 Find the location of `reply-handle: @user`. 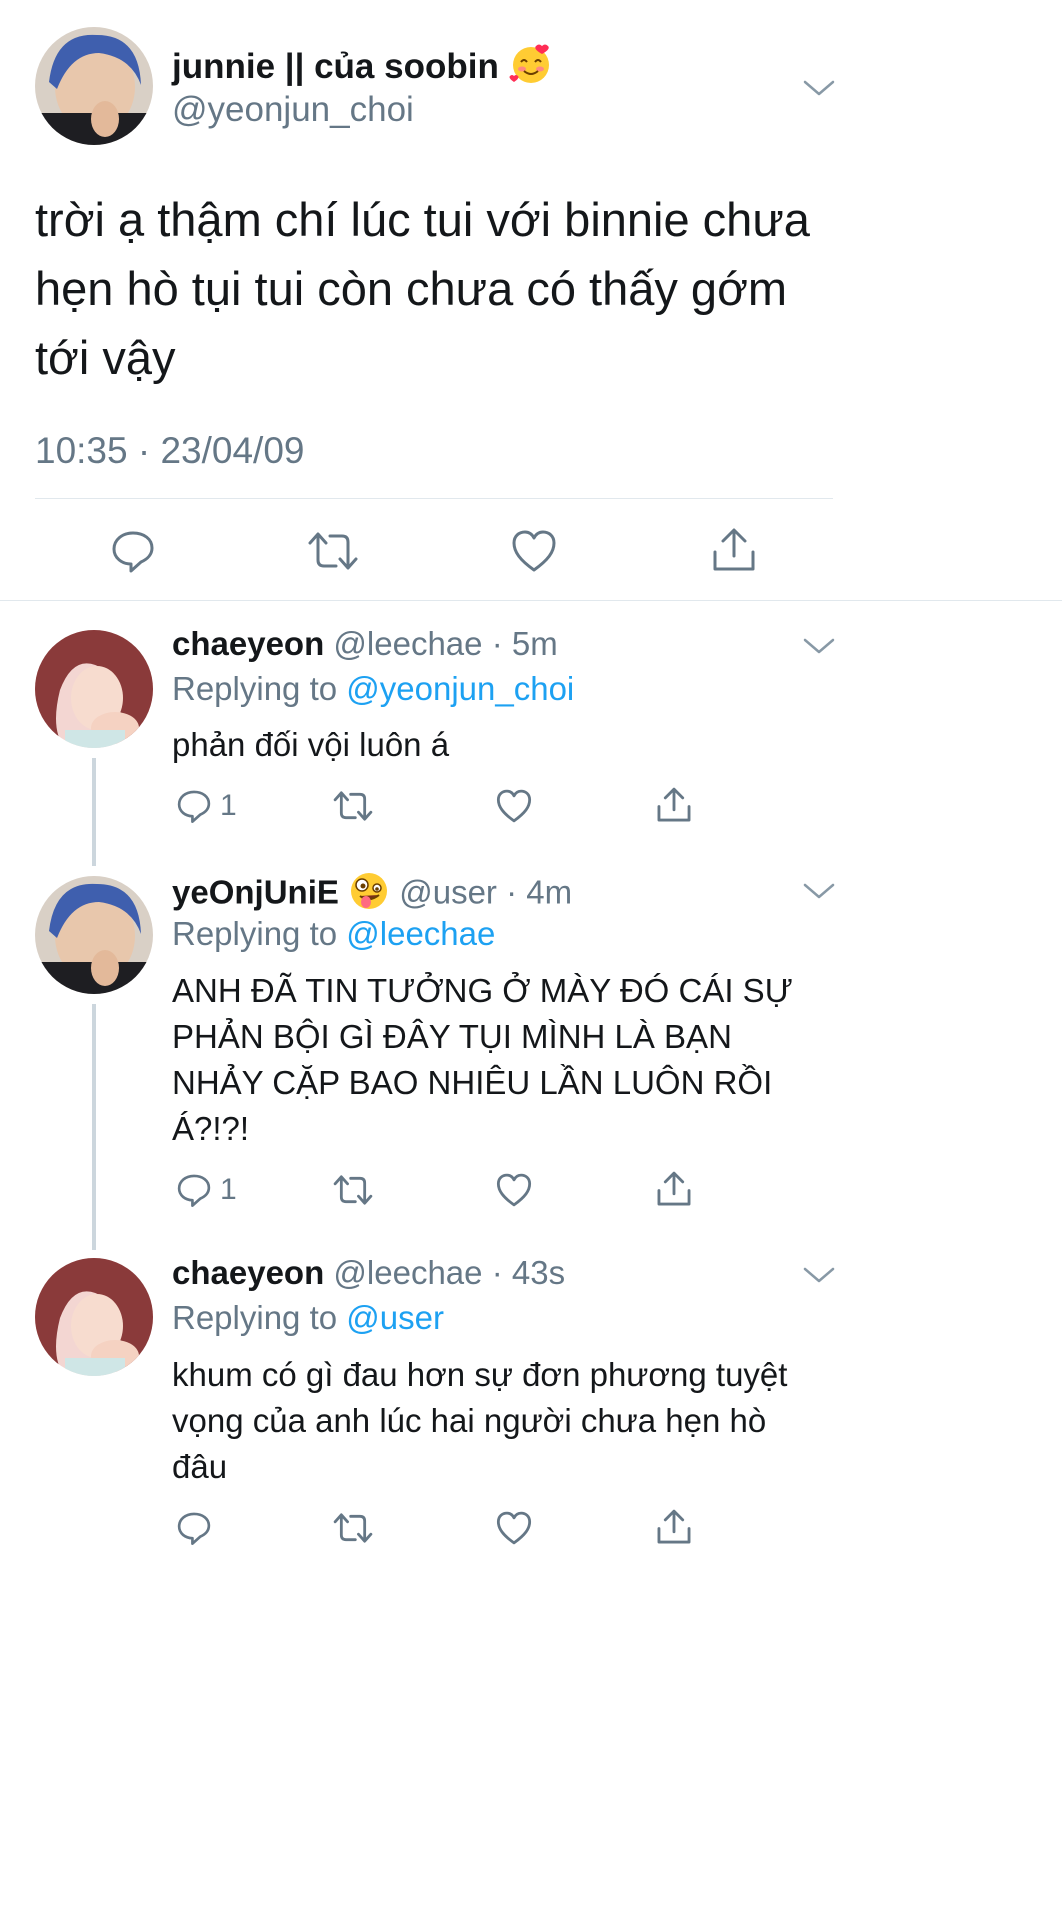

reply-handle: @user is located at coordinates (448, 892).